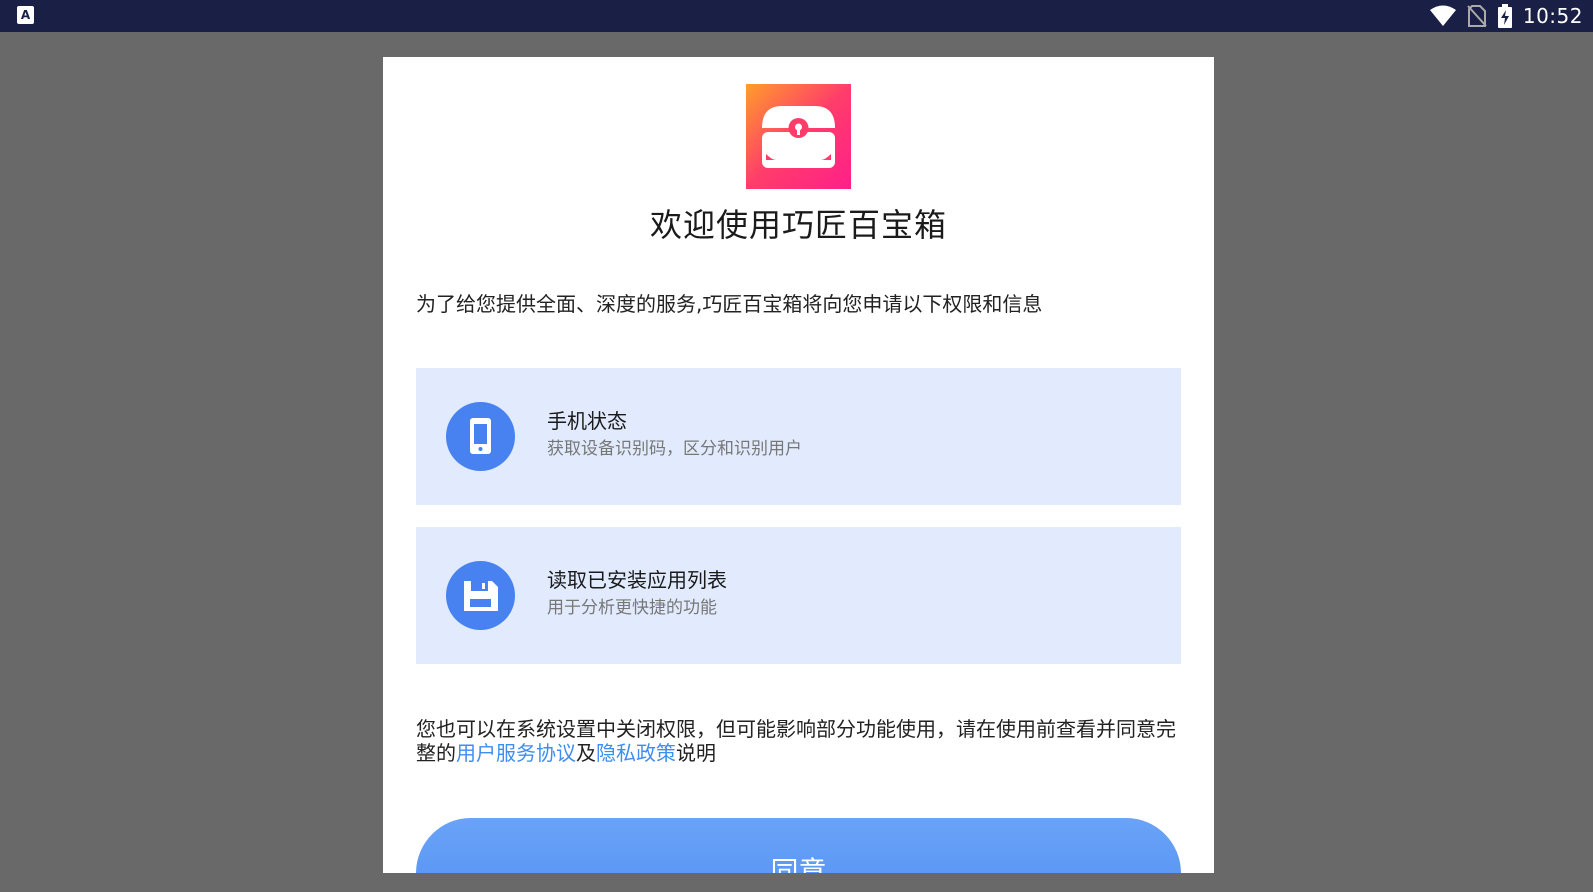 The image size is (1593, 892). Describe the element at coordinates (1477, 16) in the screenshot. I see `no-sim-icon` at that location.